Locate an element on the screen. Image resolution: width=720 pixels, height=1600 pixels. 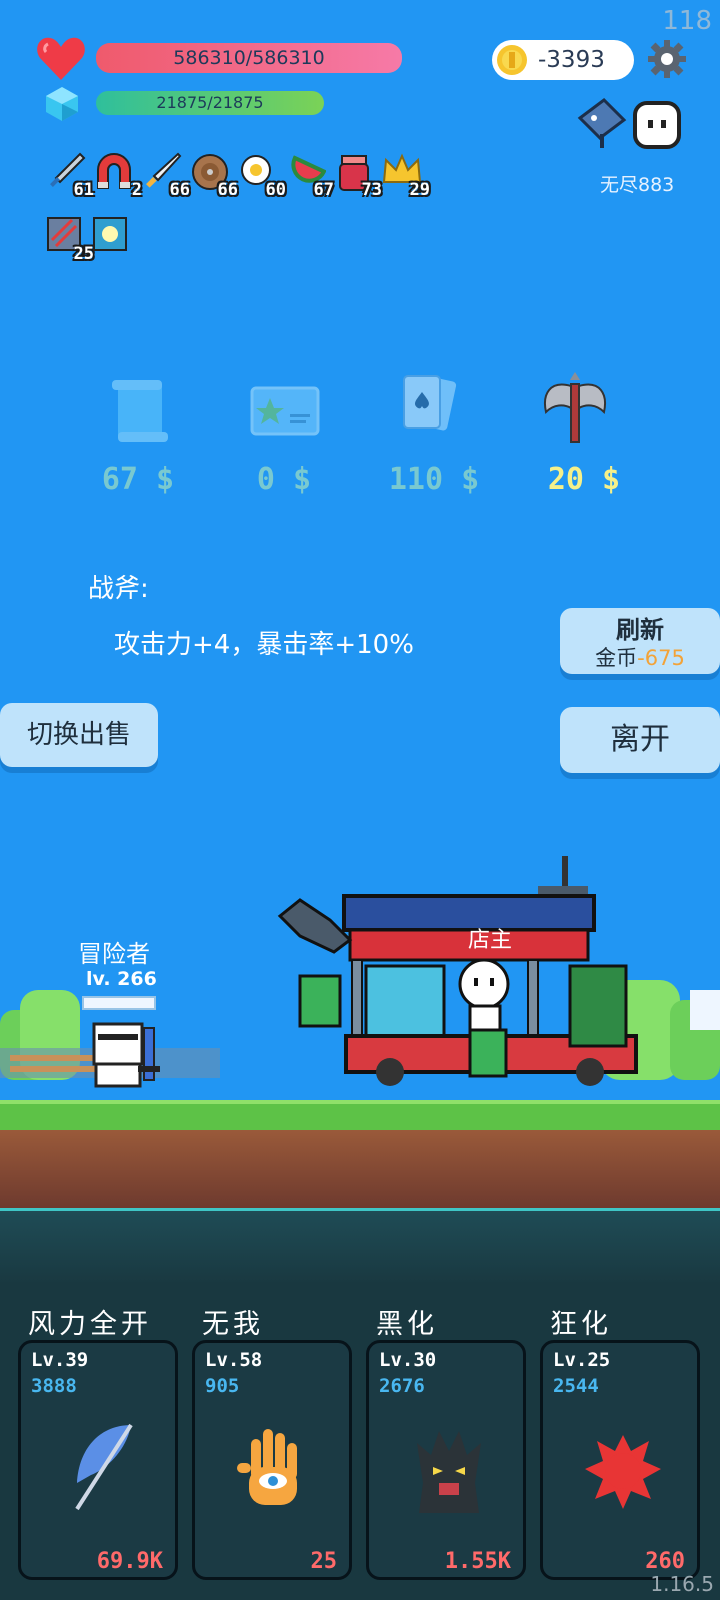
skill-power: 905 is located at coordinates (222, 1386).